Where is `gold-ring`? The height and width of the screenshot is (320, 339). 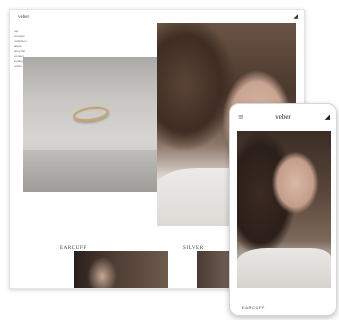
gold-ring is located at coordinates (91, 114).